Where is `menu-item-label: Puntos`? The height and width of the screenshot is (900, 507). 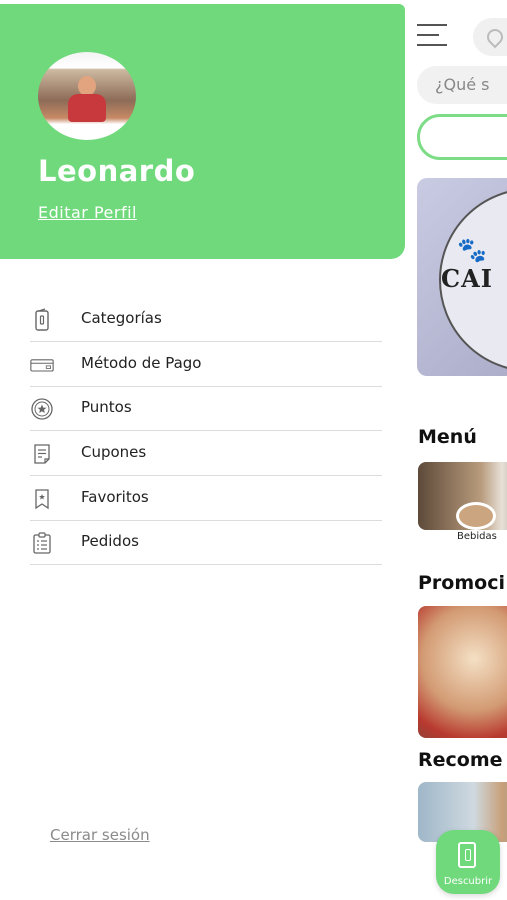
menu-item-label: Puntos is located at coordinates (106, 407).